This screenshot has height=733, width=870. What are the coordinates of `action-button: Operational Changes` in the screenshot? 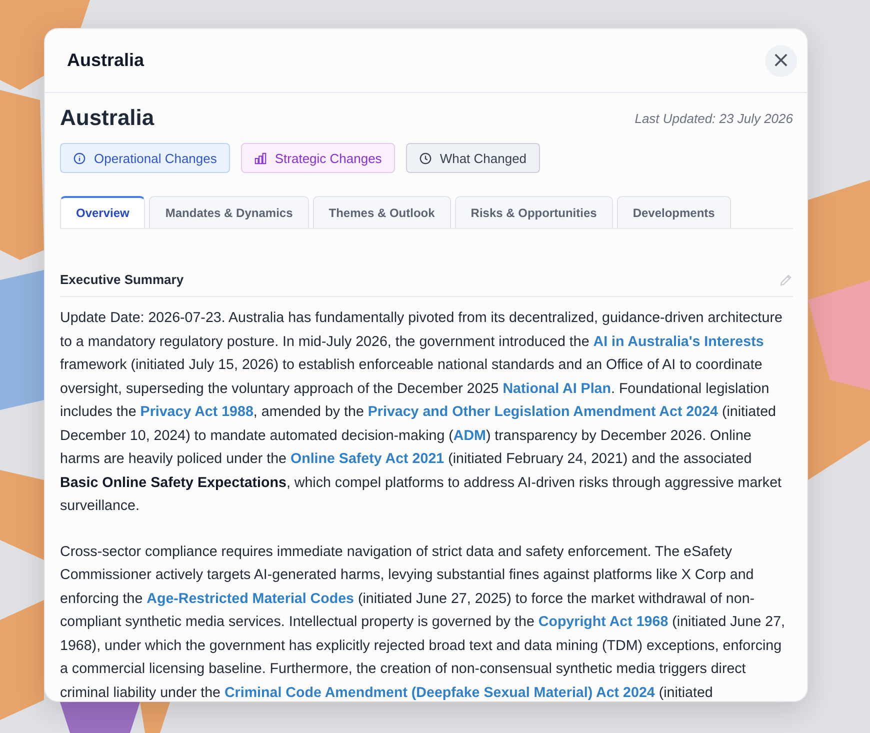 It's located at (145, 158).